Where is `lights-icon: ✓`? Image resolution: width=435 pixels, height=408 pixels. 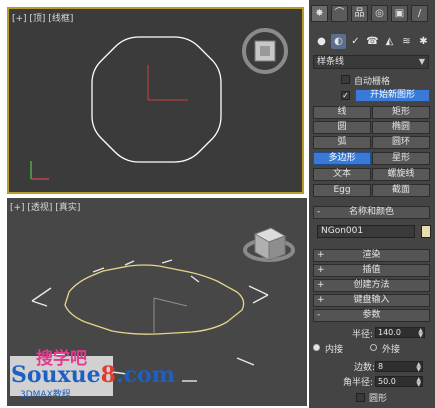
lights-icon: ✓ is located at coordinates (355, 41).